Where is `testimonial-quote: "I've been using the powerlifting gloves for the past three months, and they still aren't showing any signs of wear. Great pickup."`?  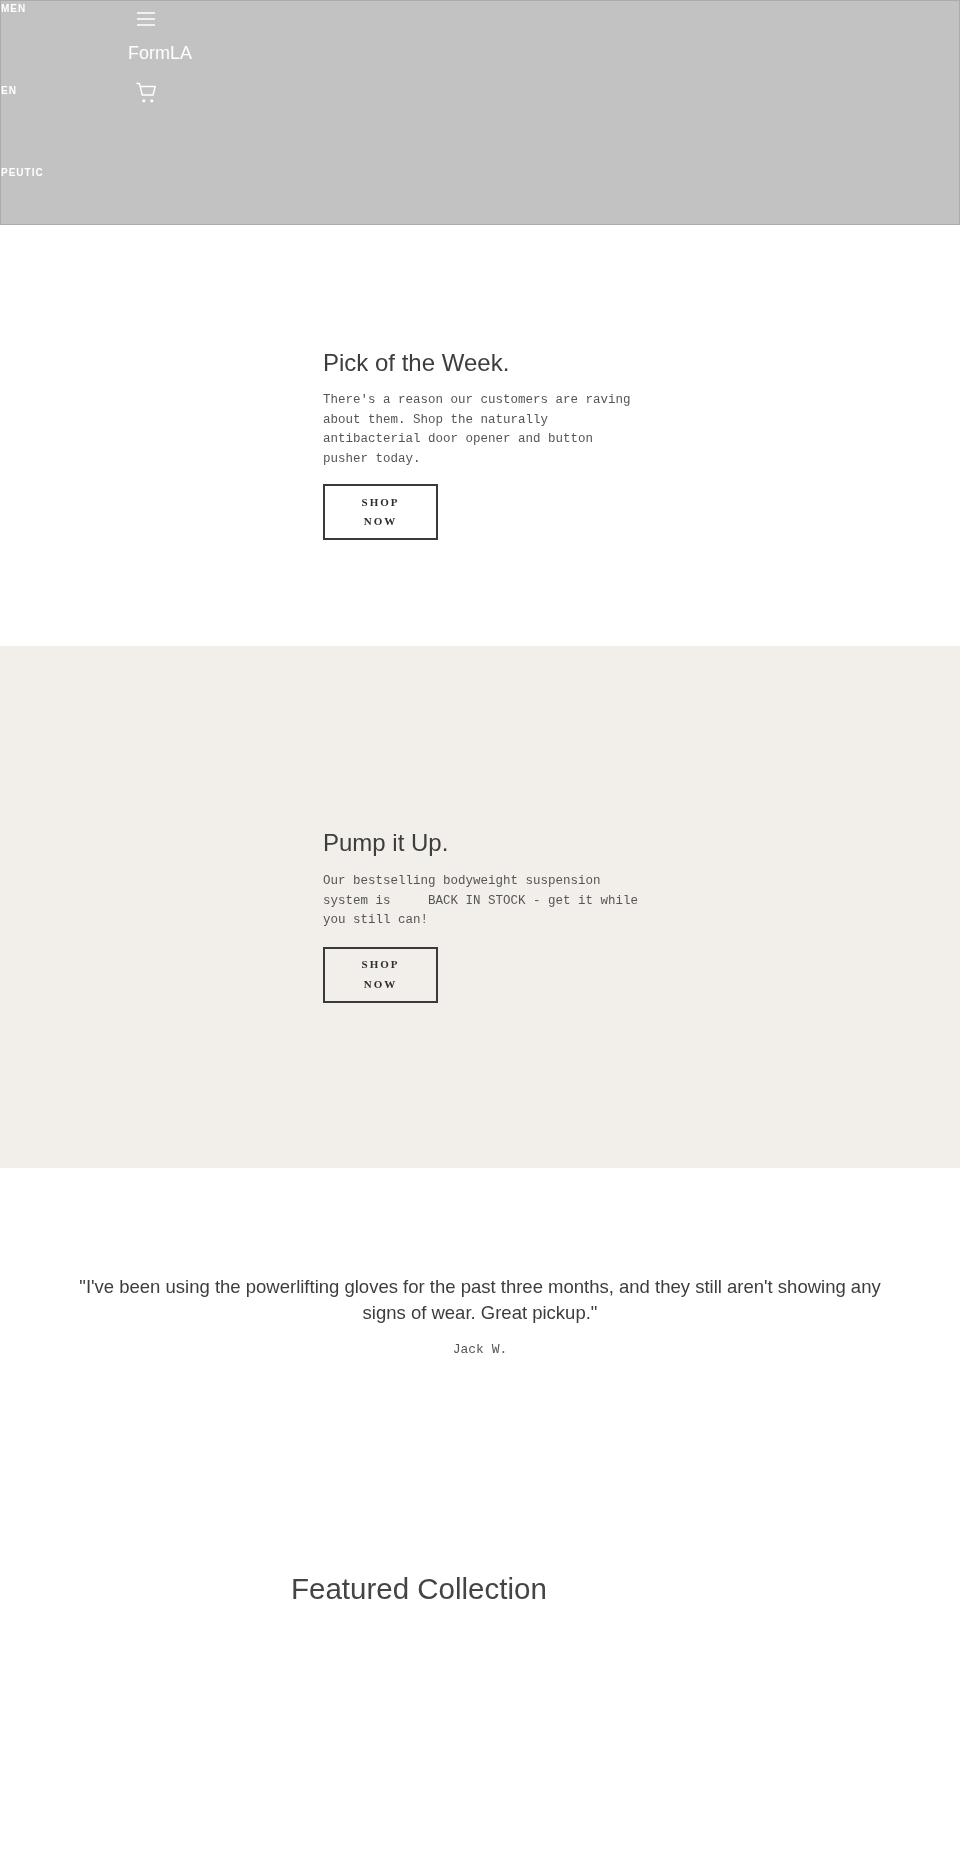 testimonial-quote: "I've been using the powerlifting gloves for the past three months, and they still aren't showing any signs of wear. Great pickup." is located at coordinates (480, 1300).